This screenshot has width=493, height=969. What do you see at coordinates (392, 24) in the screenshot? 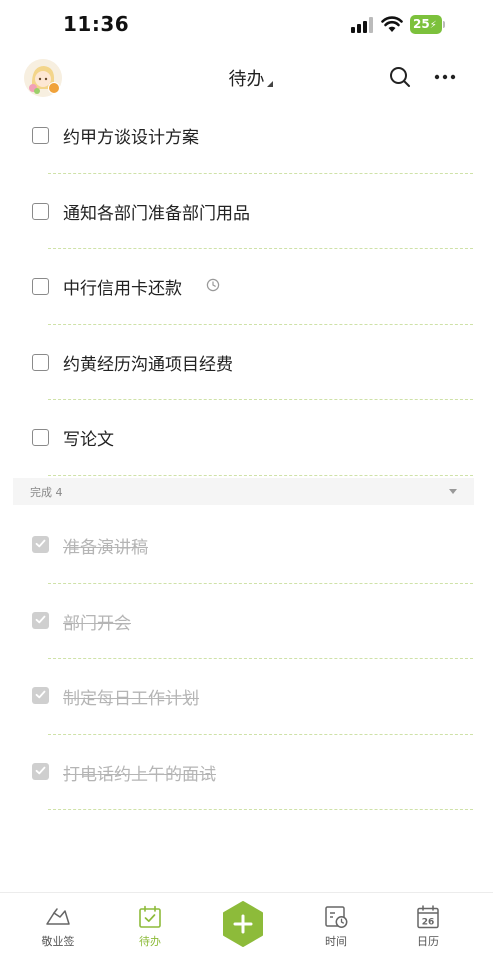
I see `wifi-icon` at bounding box center [392, 24].